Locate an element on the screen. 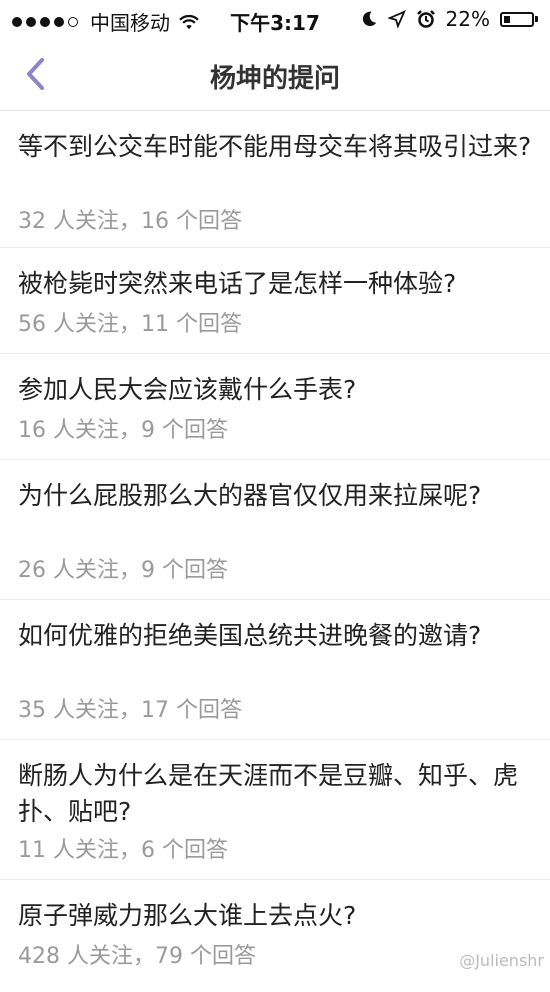 The width and height of the screenshot is (550, 992). question-title: 如何优雅的拒绝美国总统共进晚餐的邀请? is located at coordinates (278, 636).